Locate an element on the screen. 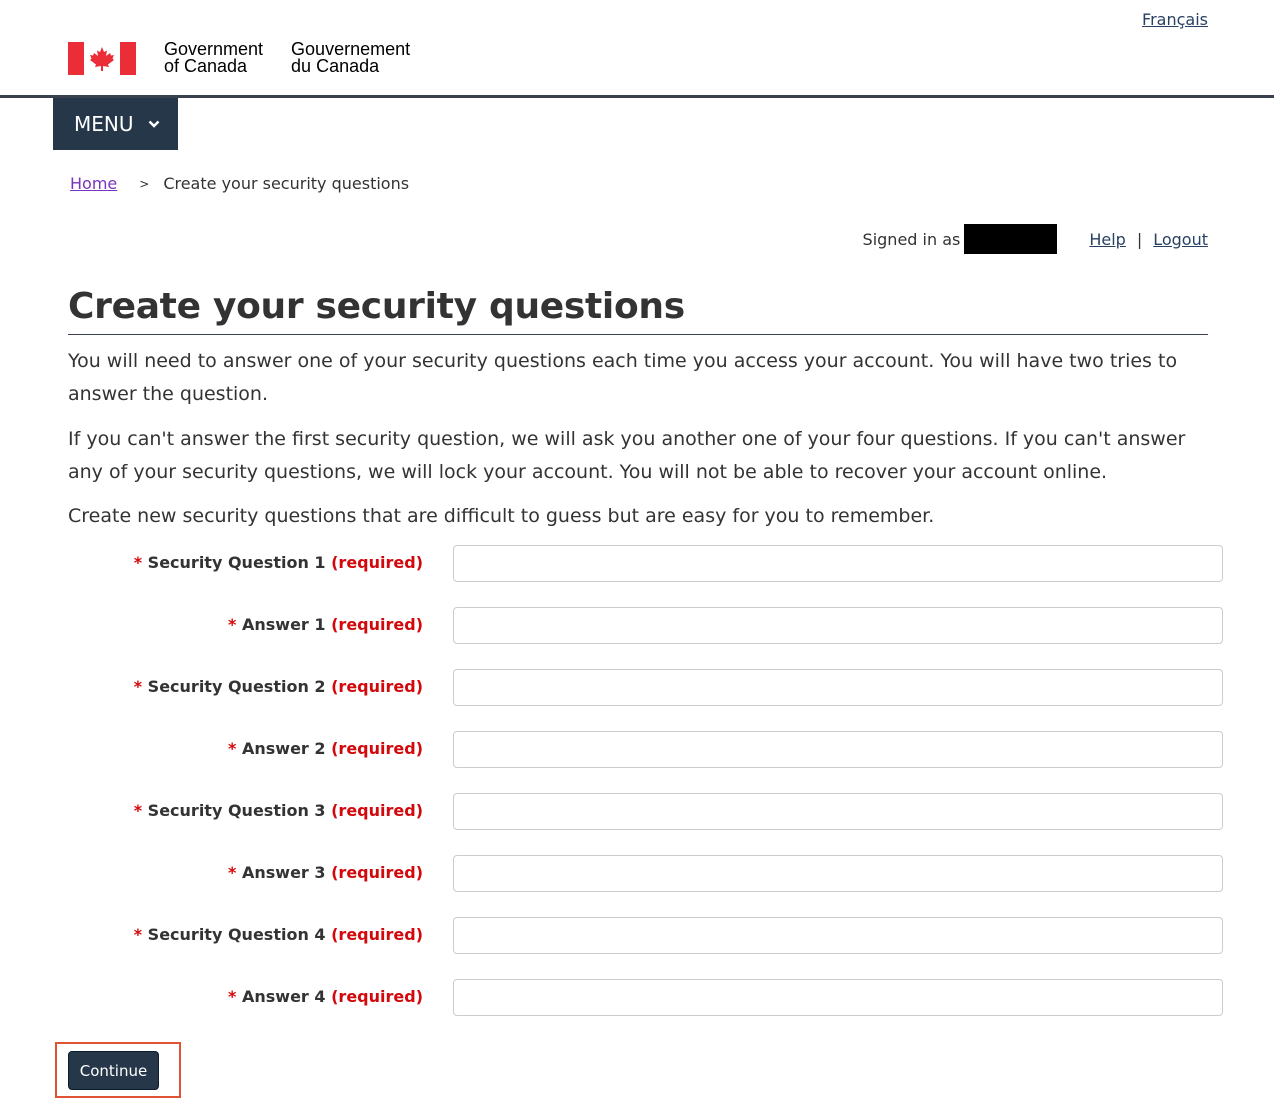  form-row-security-question-1: * Security Question 1 (required) is located at coordinates (645, 563).